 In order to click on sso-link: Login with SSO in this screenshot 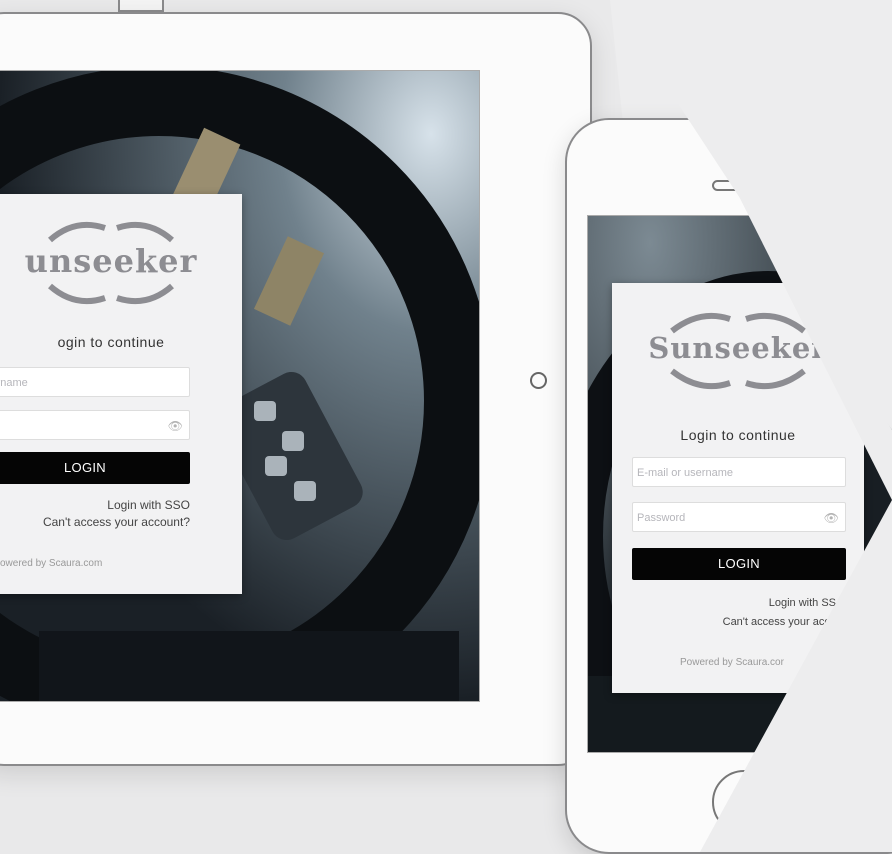, I will do `click(148, 505)`.